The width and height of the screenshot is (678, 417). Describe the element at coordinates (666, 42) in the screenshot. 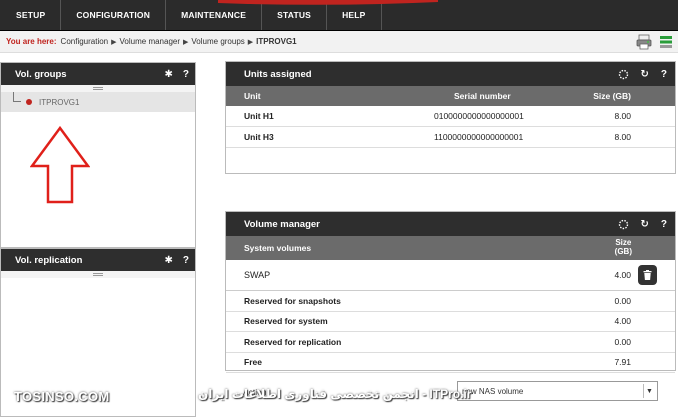

I see `status-bars-icon` at that location.